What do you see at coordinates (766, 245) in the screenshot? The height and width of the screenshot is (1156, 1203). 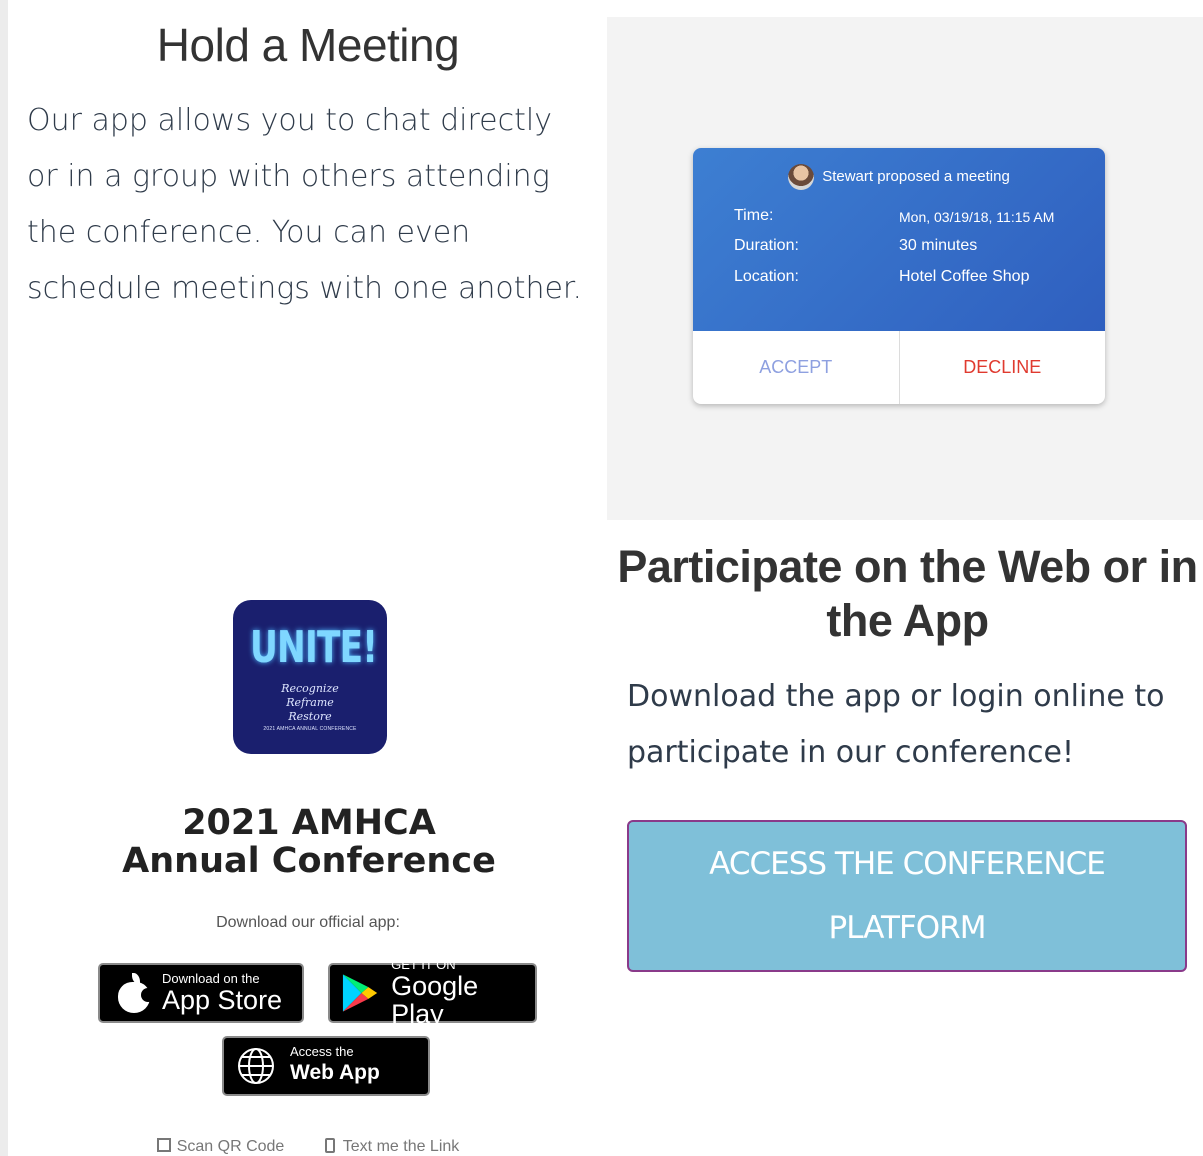 I see `meeting-row-label: Duration:` at bounding box center [766, 245].